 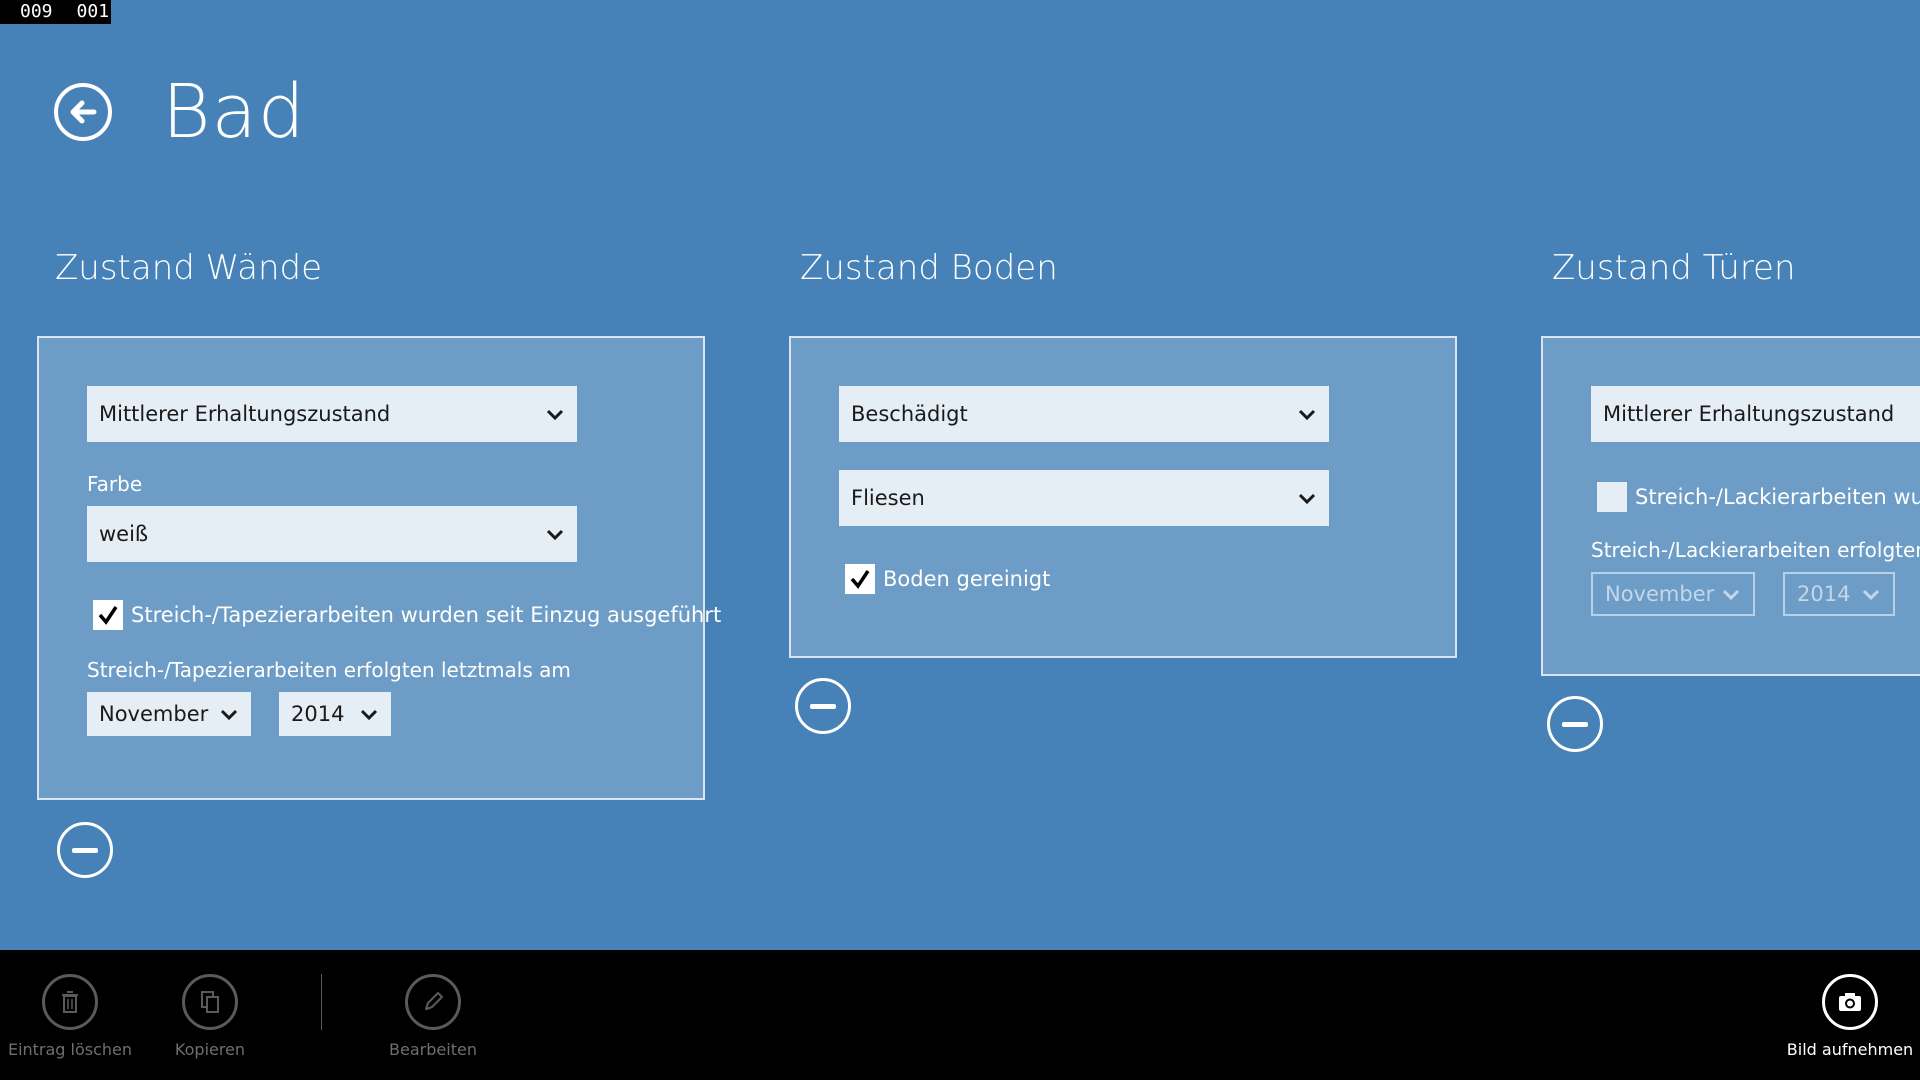 What do you see at coordinates (1777, 497) in the screenshot?
I see `doors-painted-label: Streich-/Lackierarbeiten wurden` at bounding box center [1777, 497].